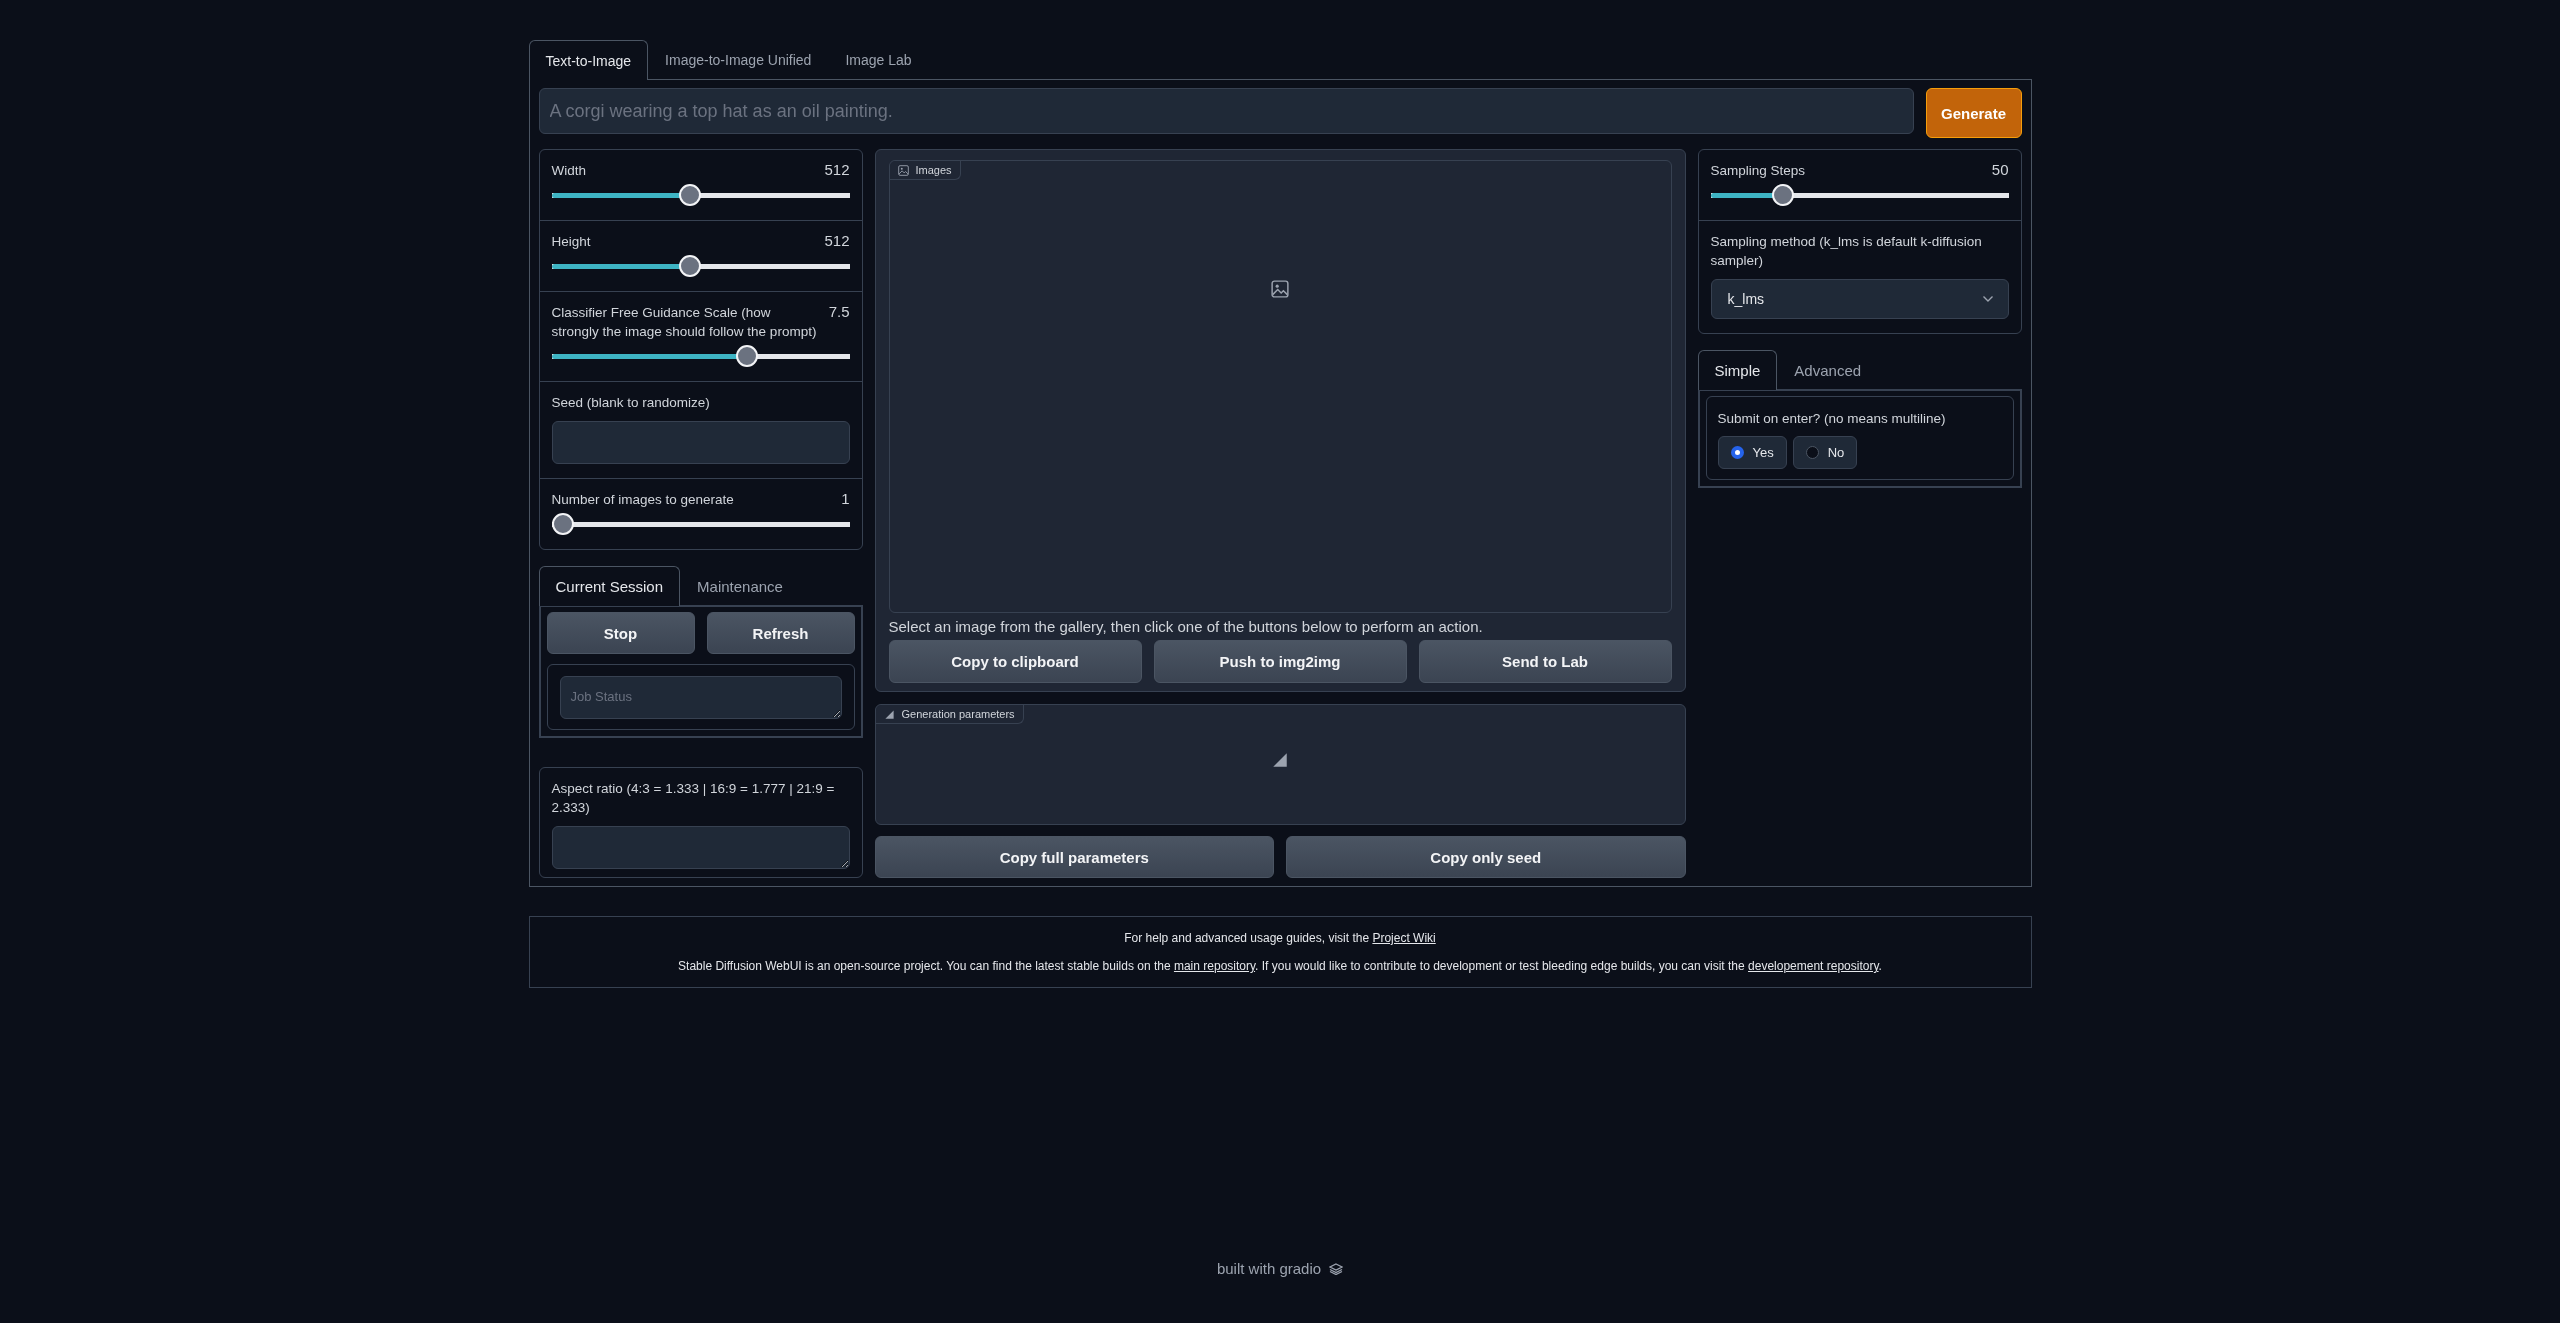 This screenshot has width=2560, height=1323. I want to click on tab: Image Lab, so click(878, 59).